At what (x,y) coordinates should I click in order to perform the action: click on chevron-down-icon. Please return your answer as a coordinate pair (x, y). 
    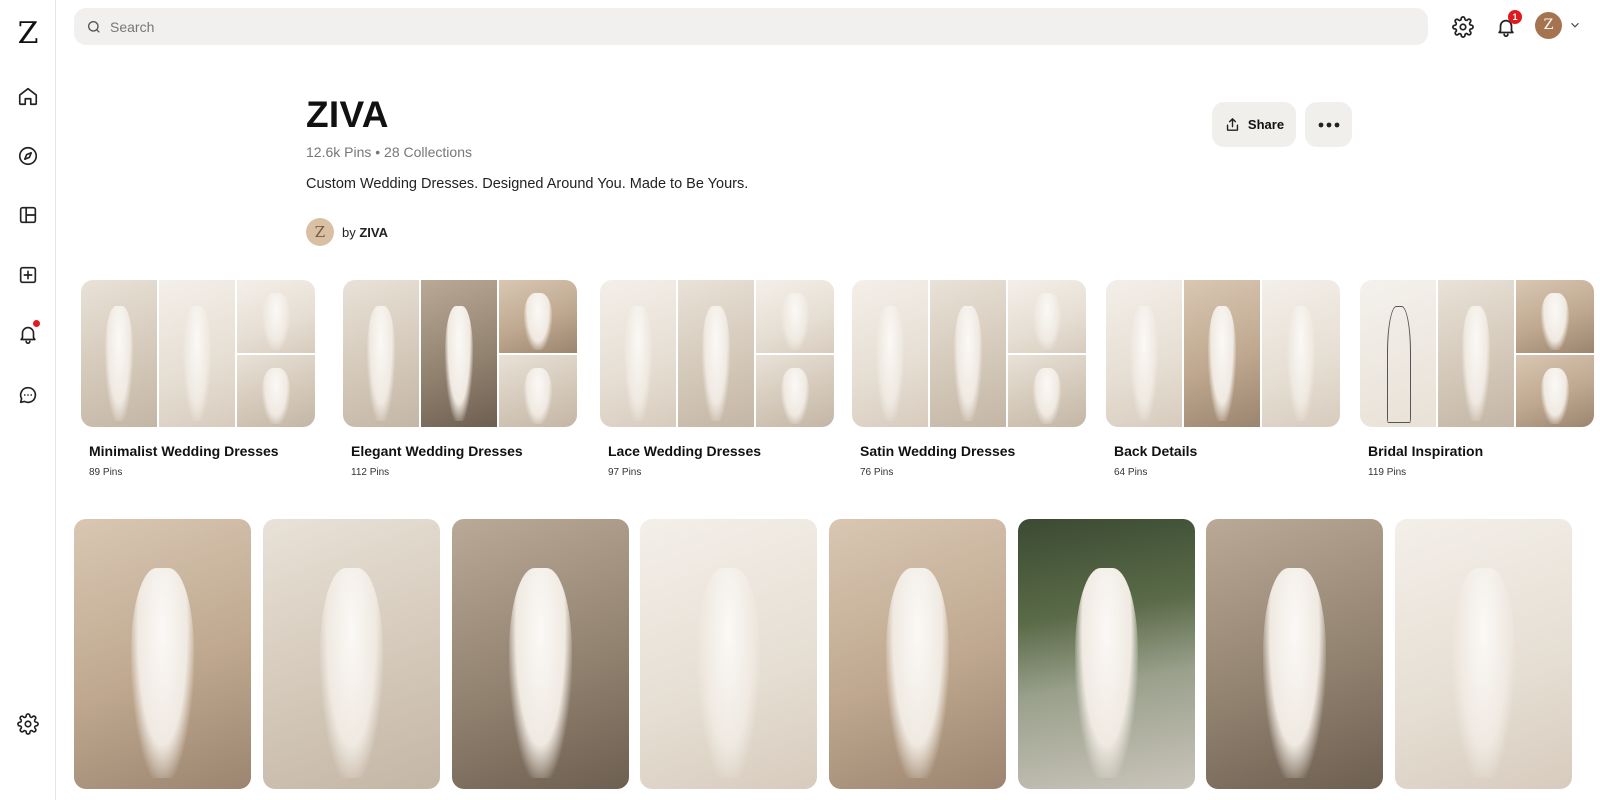
    Looking at the image, I should click on (1575, 25).